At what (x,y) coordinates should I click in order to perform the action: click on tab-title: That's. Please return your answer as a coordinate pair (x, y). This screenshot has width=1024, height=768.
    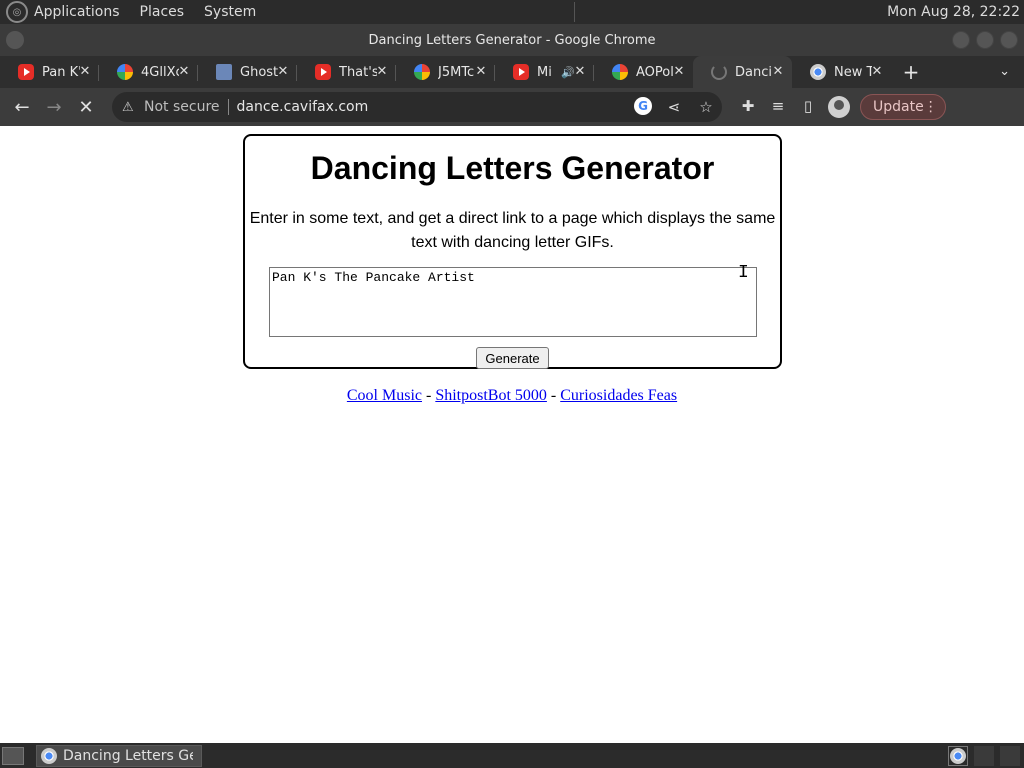
    Looking at the image, I should click on (358, 72).